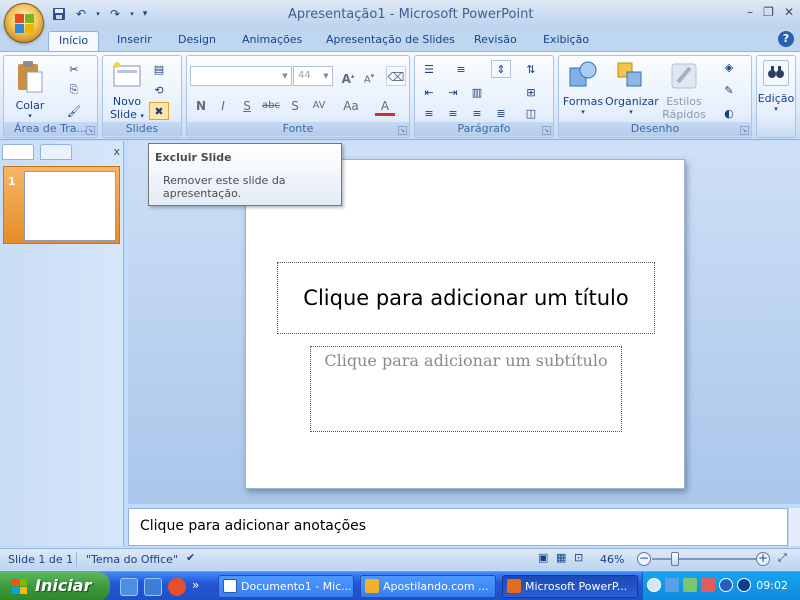 The image size is (800, 600). I want to click on font-size-combo: 44 ▼, so click(313, 76).